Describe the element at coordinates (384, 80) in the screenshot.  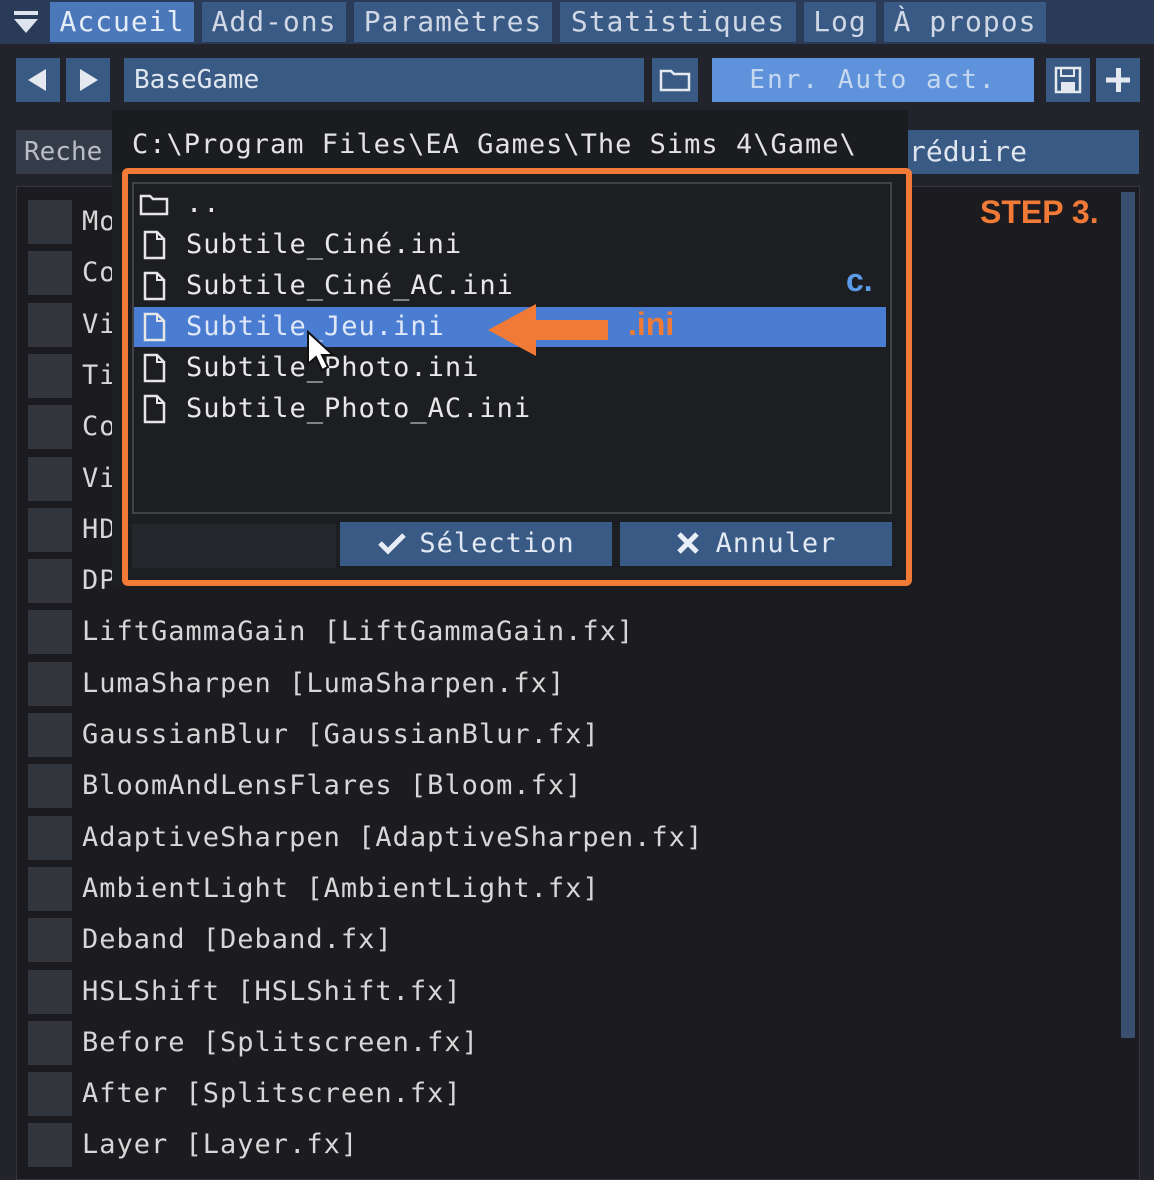
I see `preset-name-field: BaseGame` at that location.